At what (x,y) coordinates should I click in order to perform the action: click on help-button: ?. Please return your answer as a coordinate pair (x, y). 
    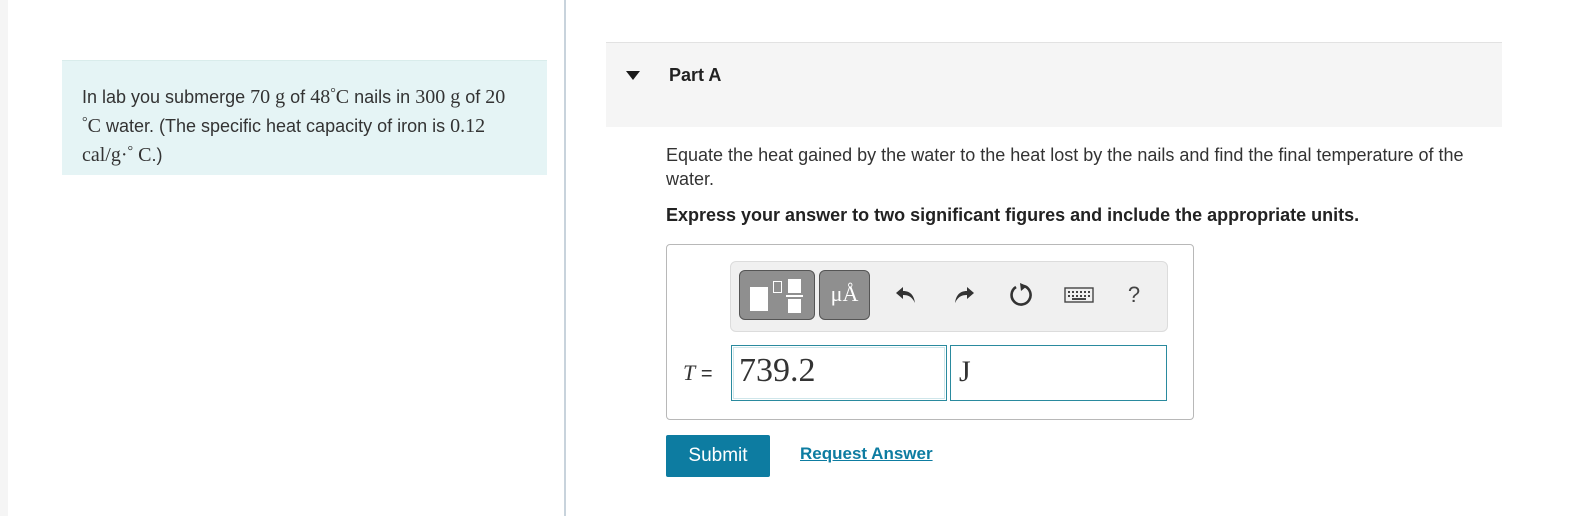
    Looking at the image, I should click on (1134, 295).